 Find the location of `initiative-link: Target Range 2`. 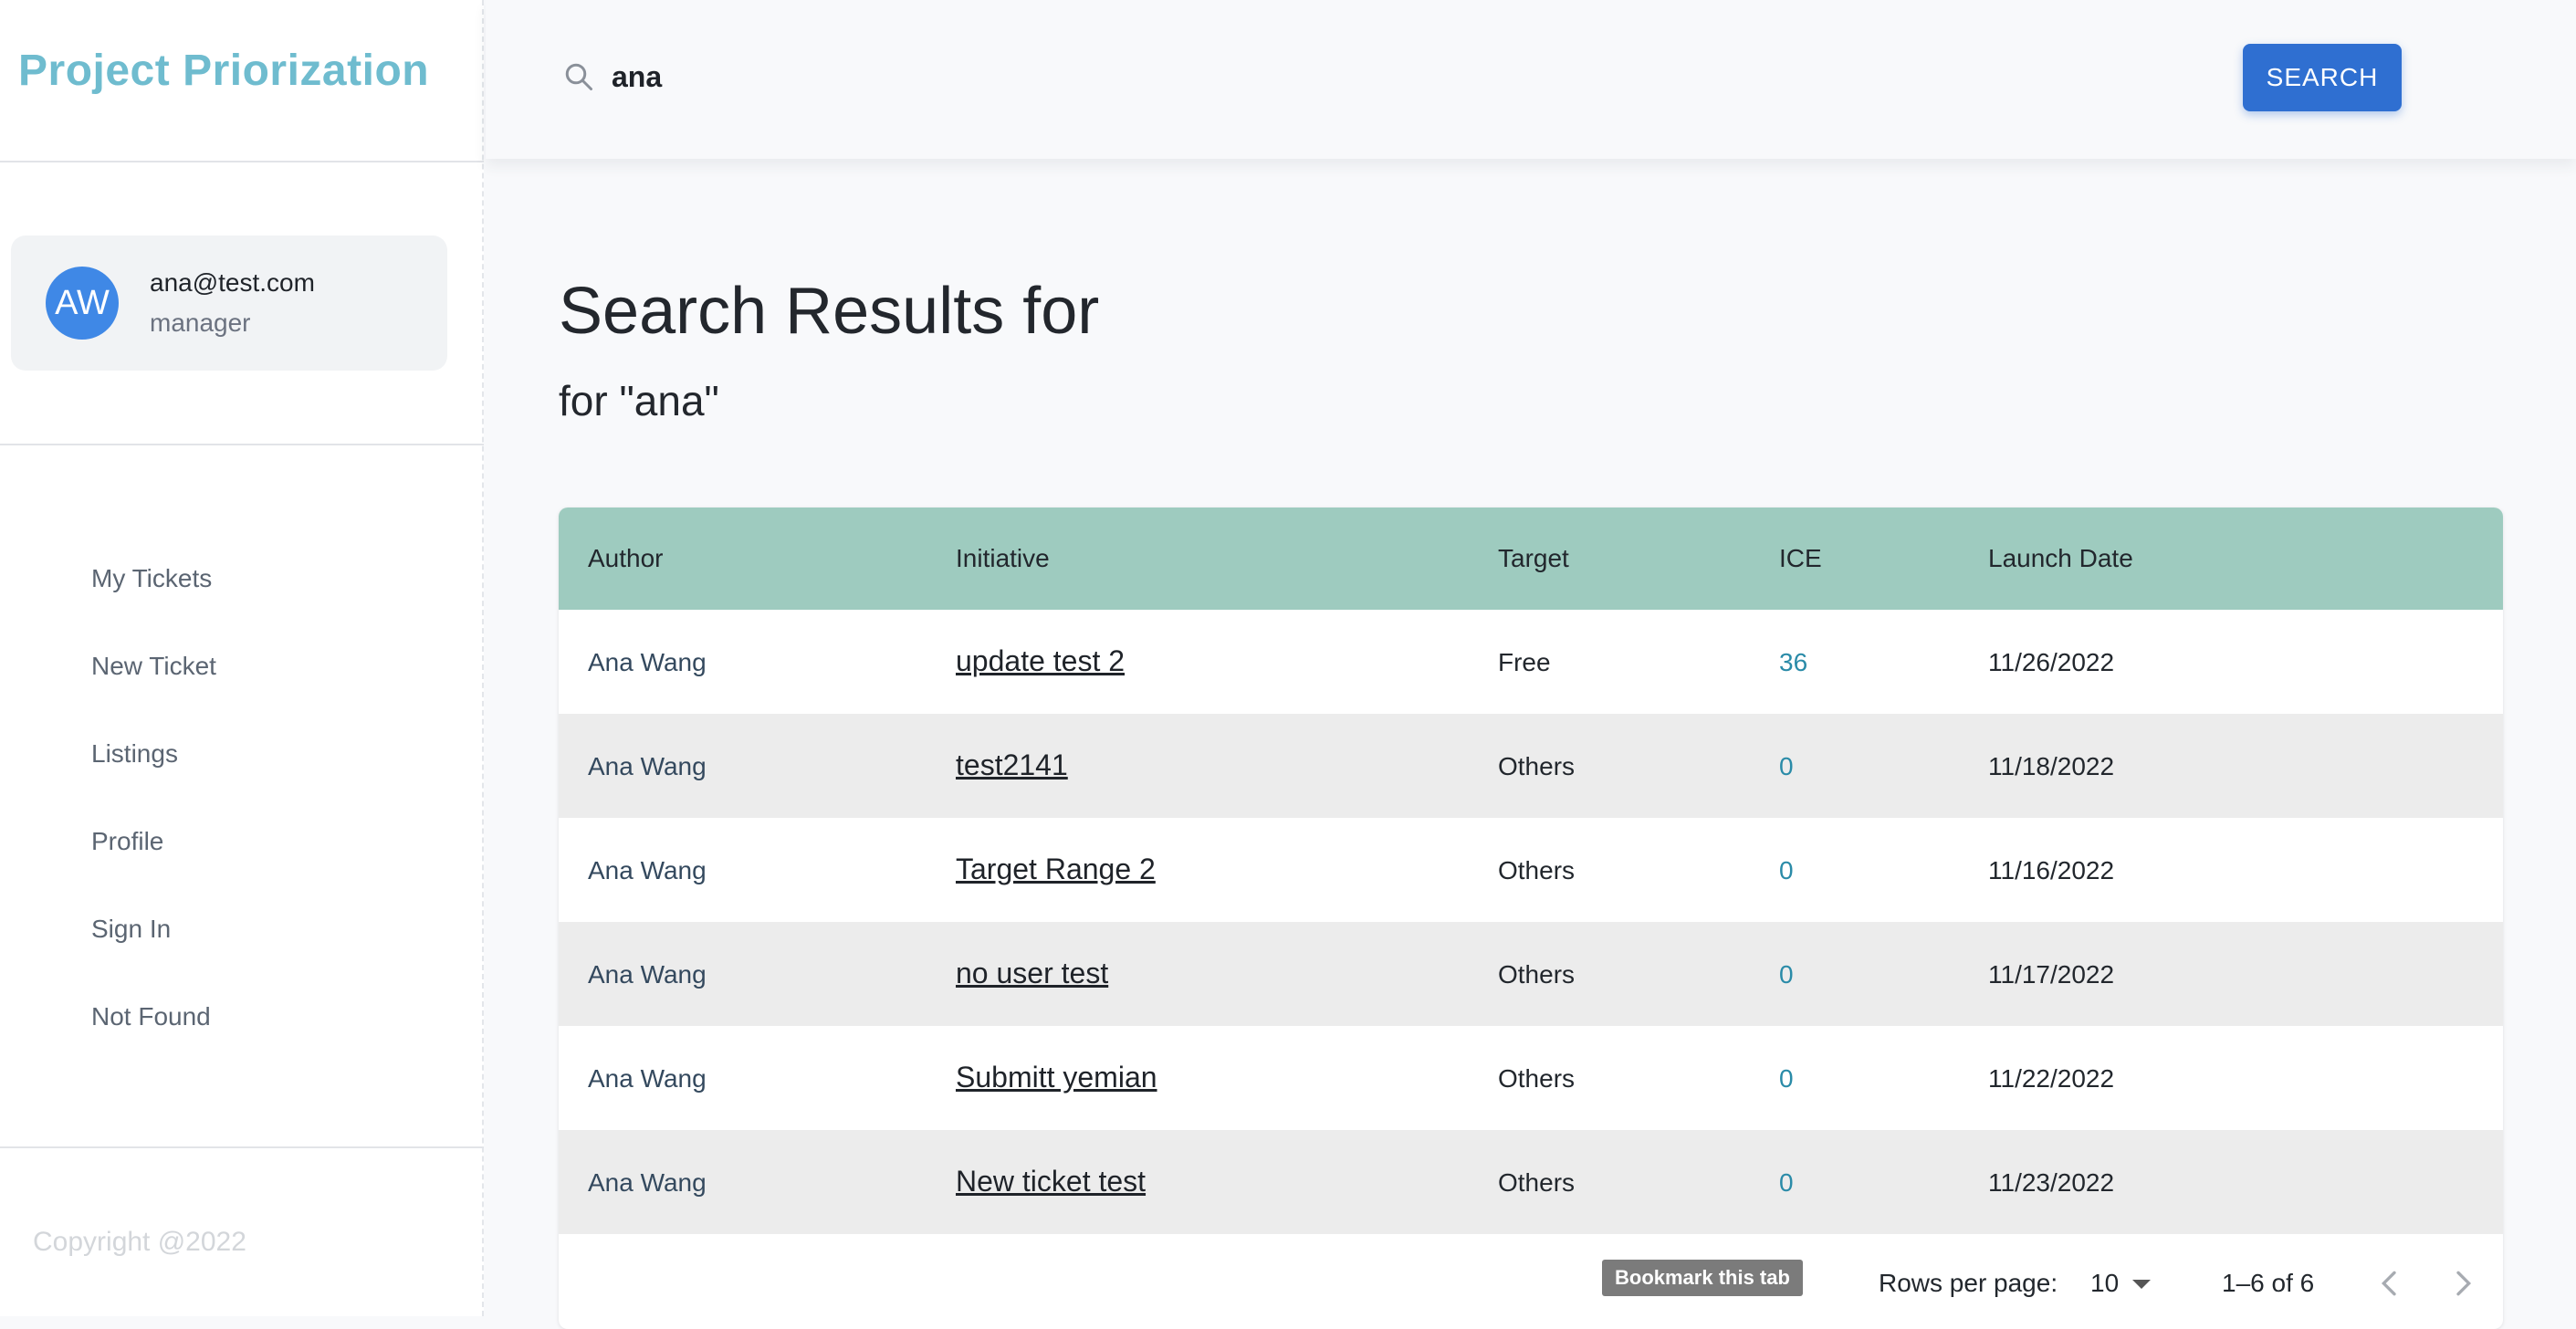

initiative-link: Target Range 2 is located at coordinates (1056, 869).